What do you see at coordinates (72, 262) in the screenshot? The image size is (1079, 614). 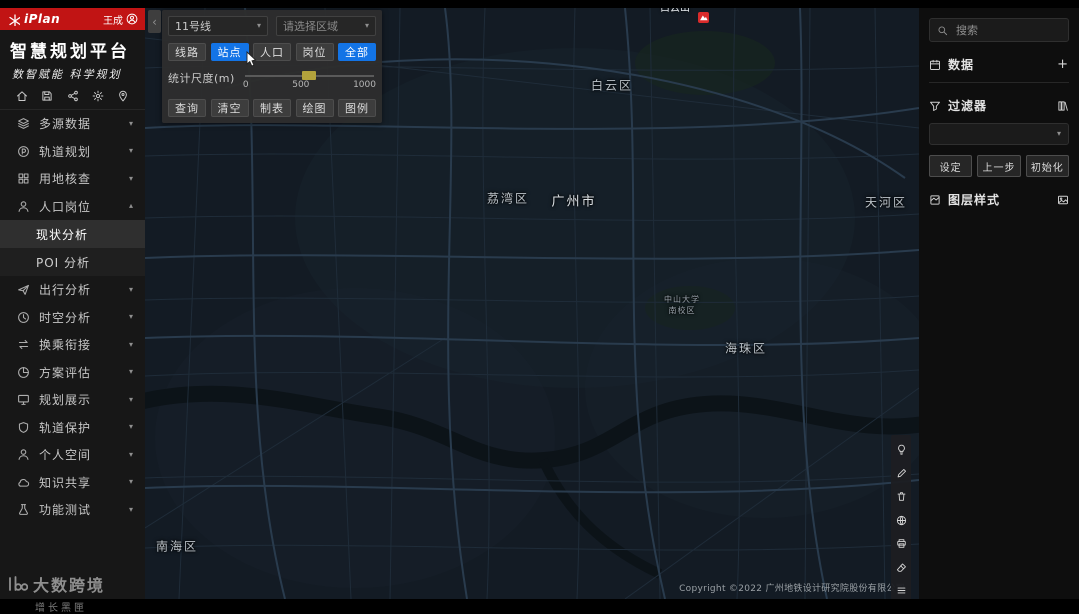 I see `sidebar-item-poi-analysis: POI 分析` at bounding box center [72, 262].